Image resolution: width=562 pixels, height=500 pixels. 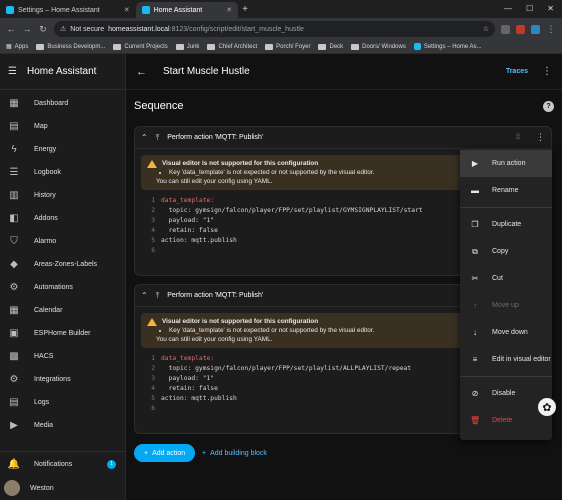 I want to click on menu-icon: ☰, so click(x=12, y=71).